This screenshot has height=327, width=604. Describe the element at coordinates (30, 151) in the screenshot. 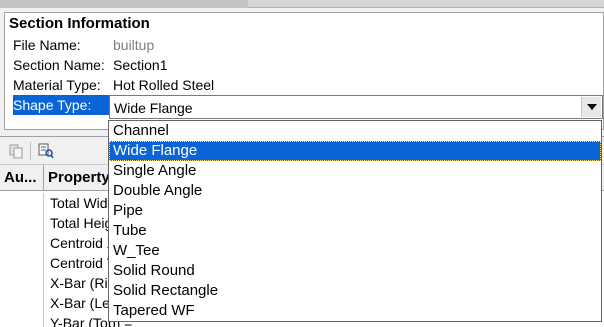

I see `toolbar-separator` at that location.